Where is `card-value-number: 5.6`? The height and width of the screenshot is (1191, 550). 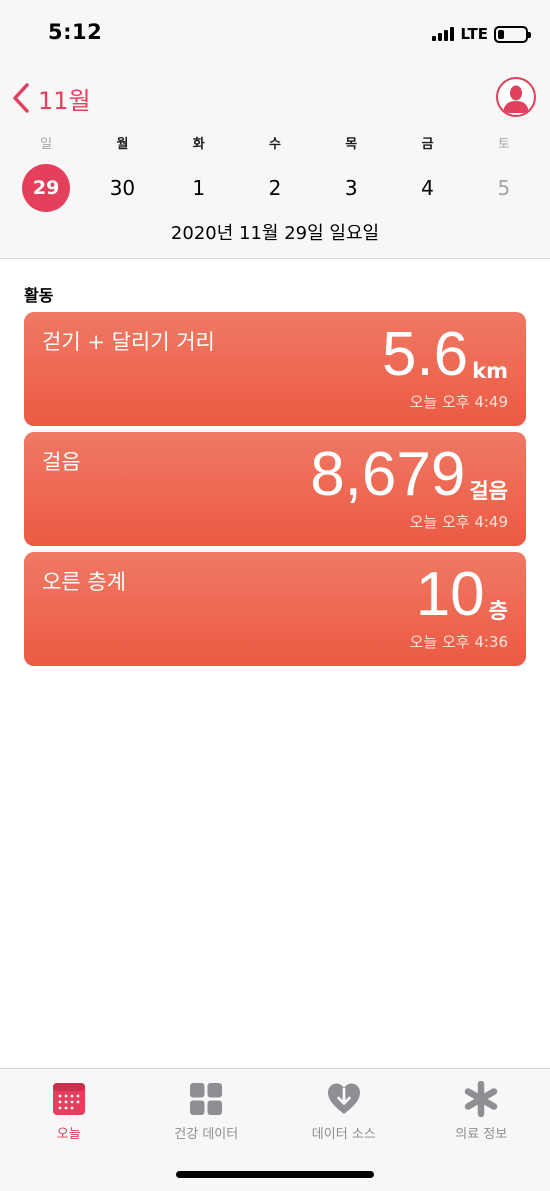 card-value-number: 5.6 is located at coordinates (425, 354).